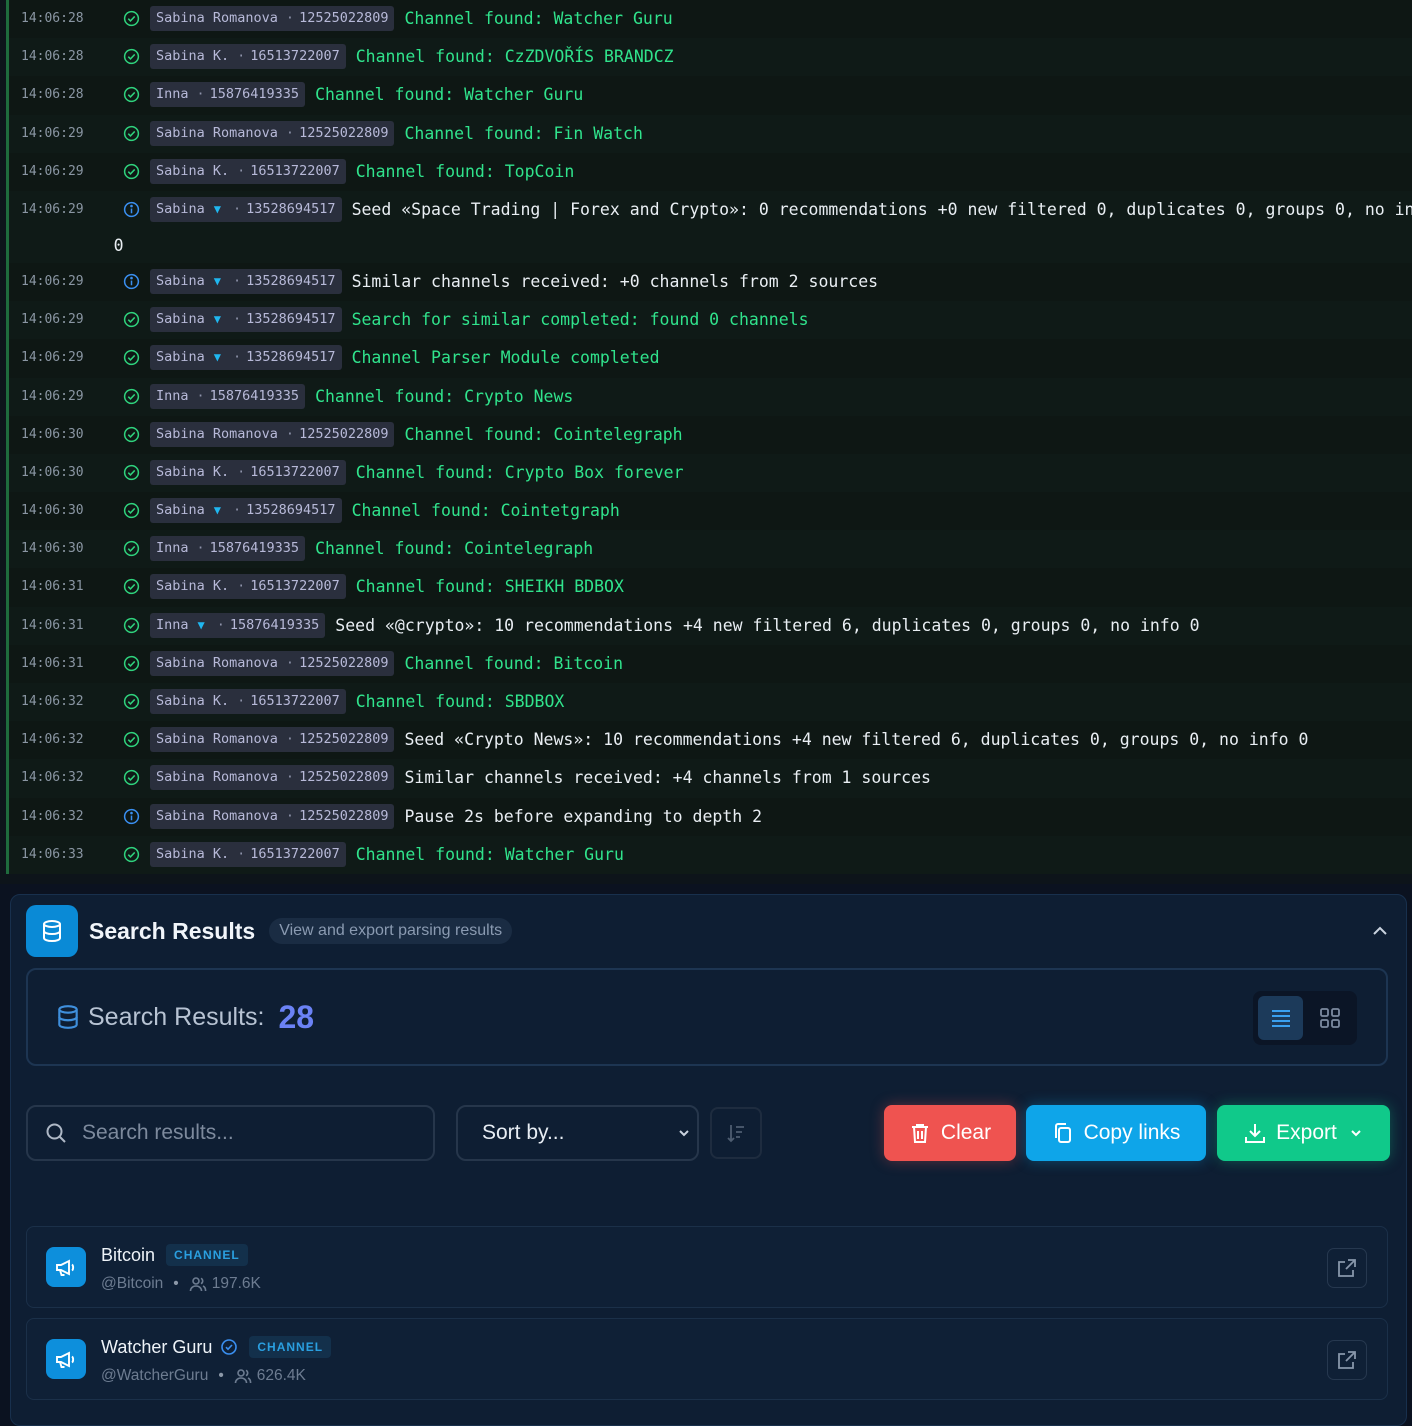 The height and width of the screenshot is (1426, 1412). I want to click on channel-handle: @Bitcoin, so click(132, 1284).